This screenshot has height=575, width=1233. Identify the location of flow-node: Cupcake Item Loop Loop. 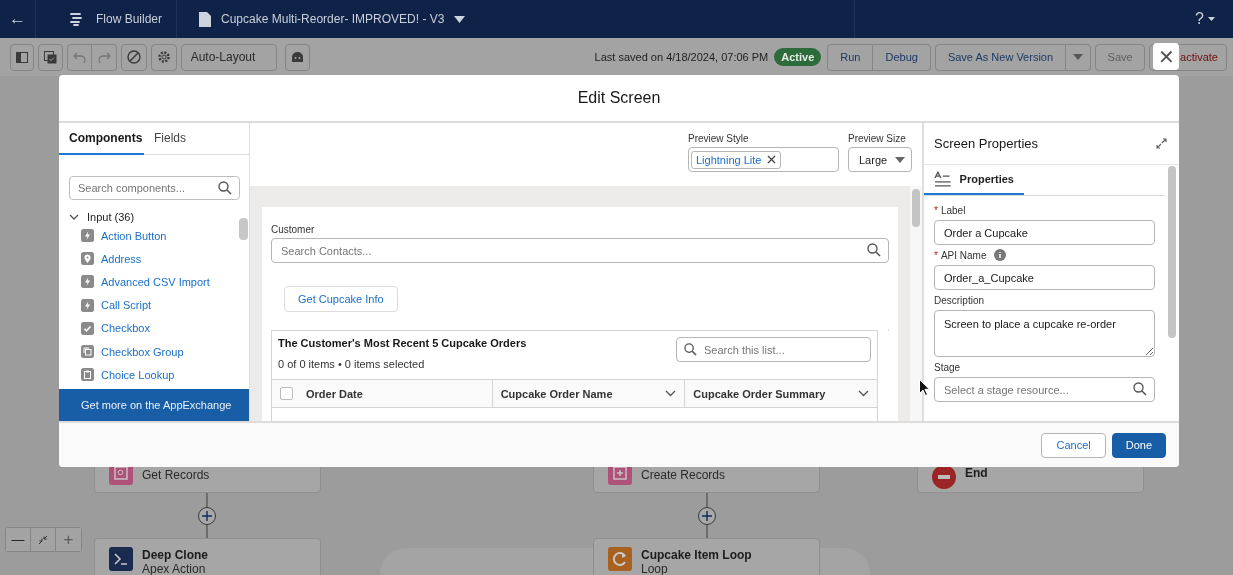
(706, 556).